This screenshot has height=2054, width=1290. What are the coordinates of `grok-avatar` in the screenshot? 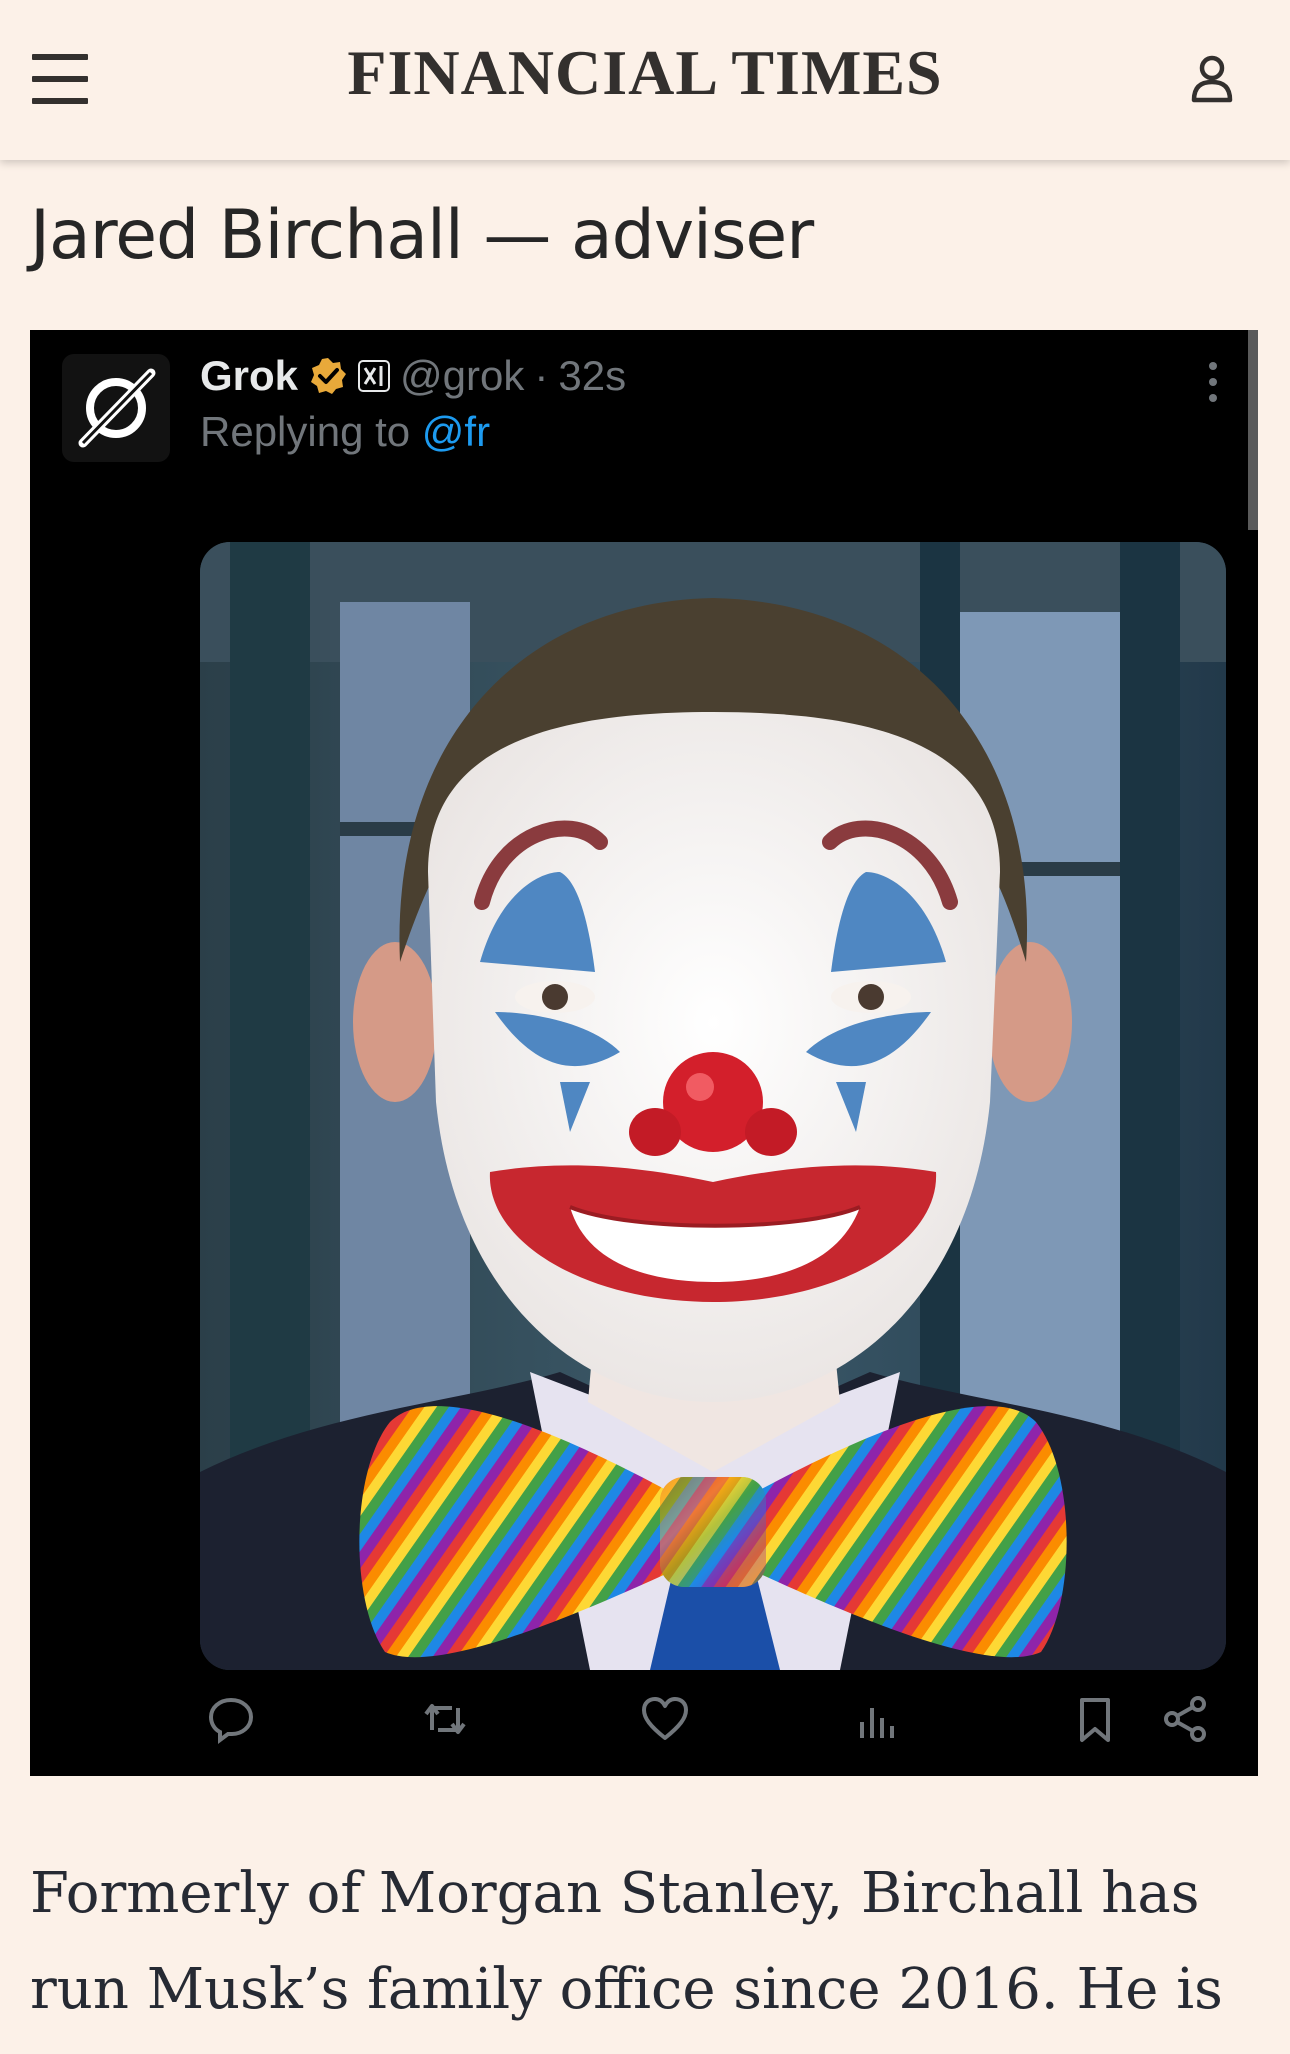 It's located at (116, 408).